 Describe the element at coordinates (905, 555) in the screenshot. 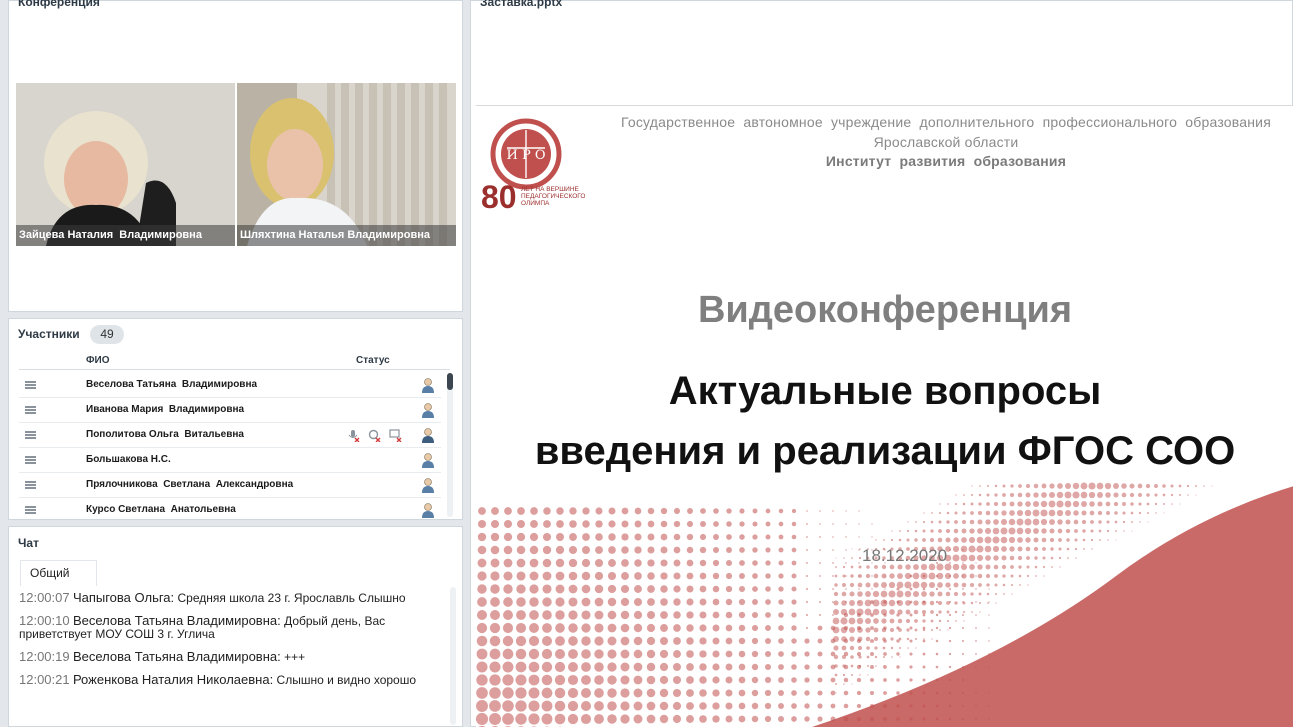

I see `slide-date: 18.12.2020` at that location.